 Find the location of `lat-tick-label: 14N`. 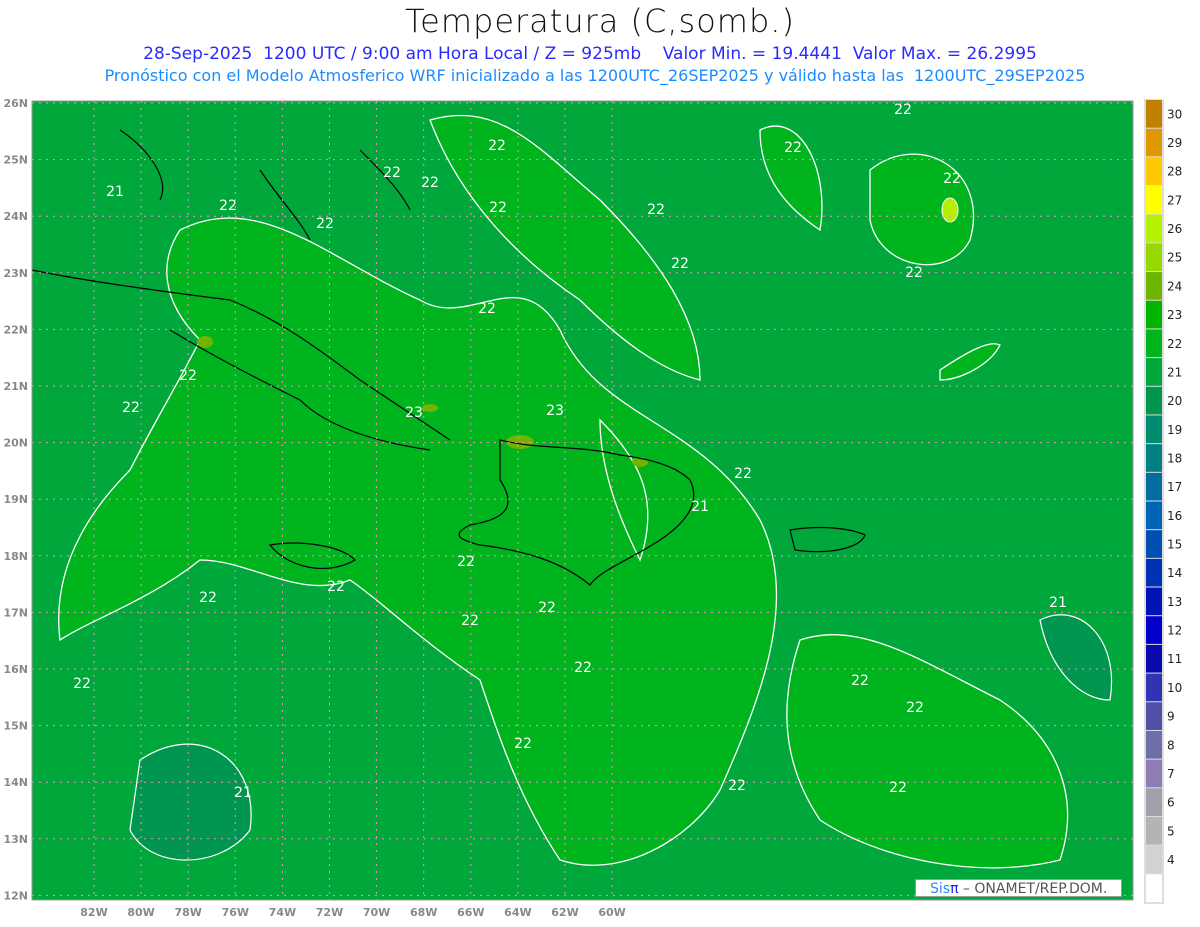

lat-tick-label: 14N is located at coordinates (15, 782).